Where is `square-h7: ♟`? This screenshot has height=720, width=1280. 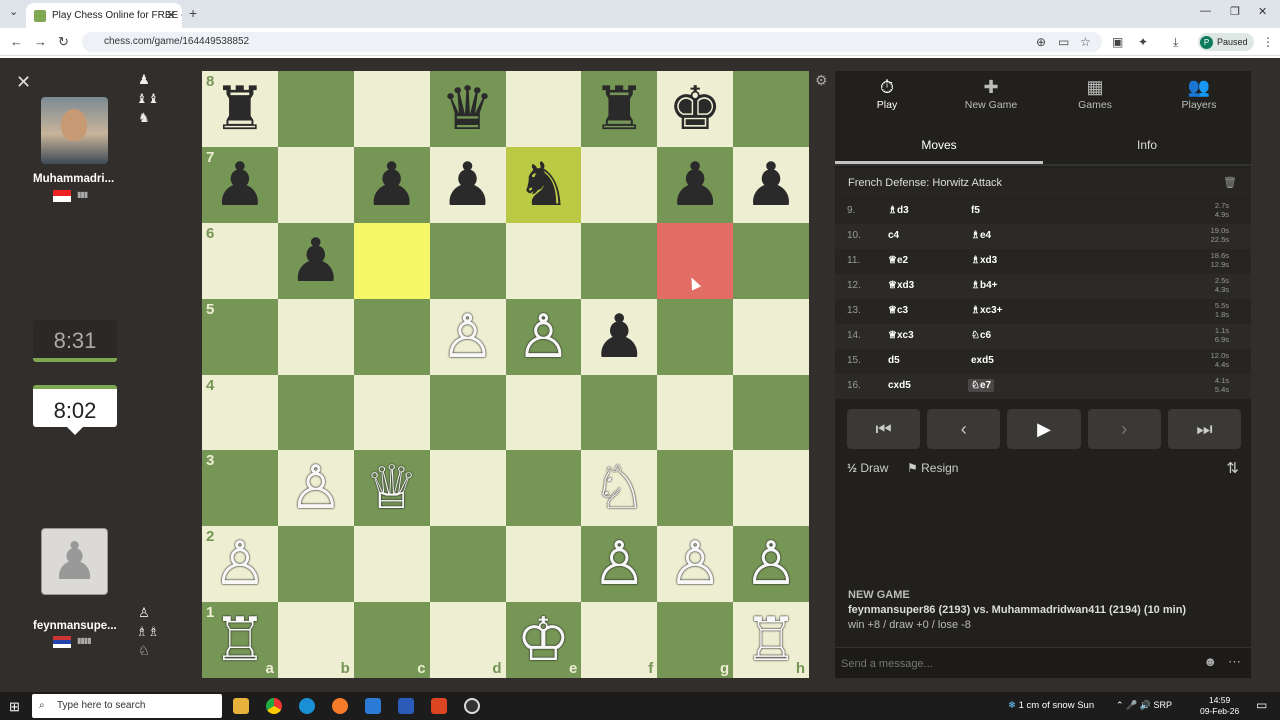 square-h7: ♟ is located at coordinates (771, 184).